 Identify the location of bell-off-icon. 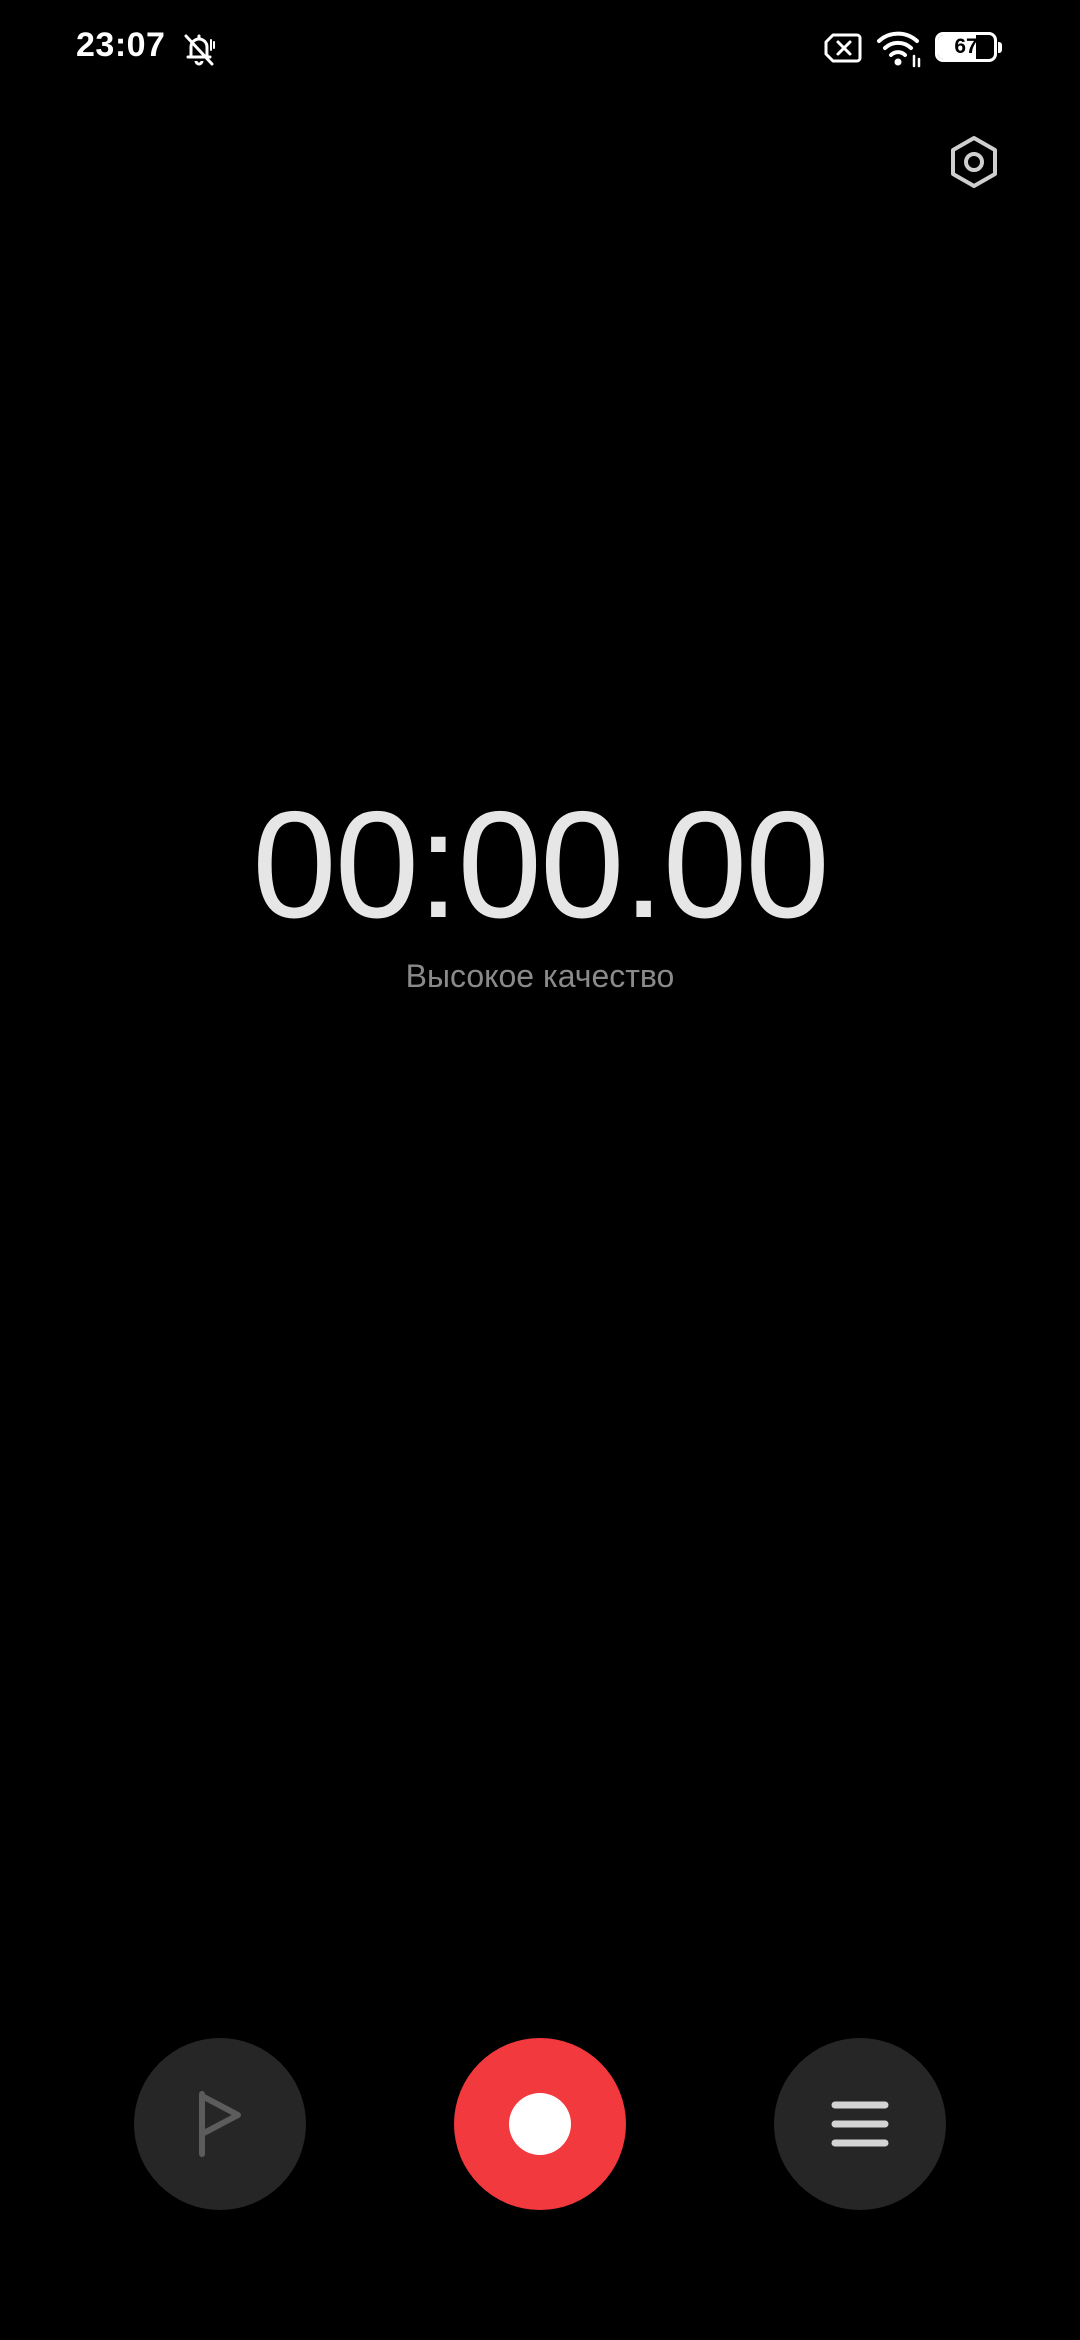
(199, 49).